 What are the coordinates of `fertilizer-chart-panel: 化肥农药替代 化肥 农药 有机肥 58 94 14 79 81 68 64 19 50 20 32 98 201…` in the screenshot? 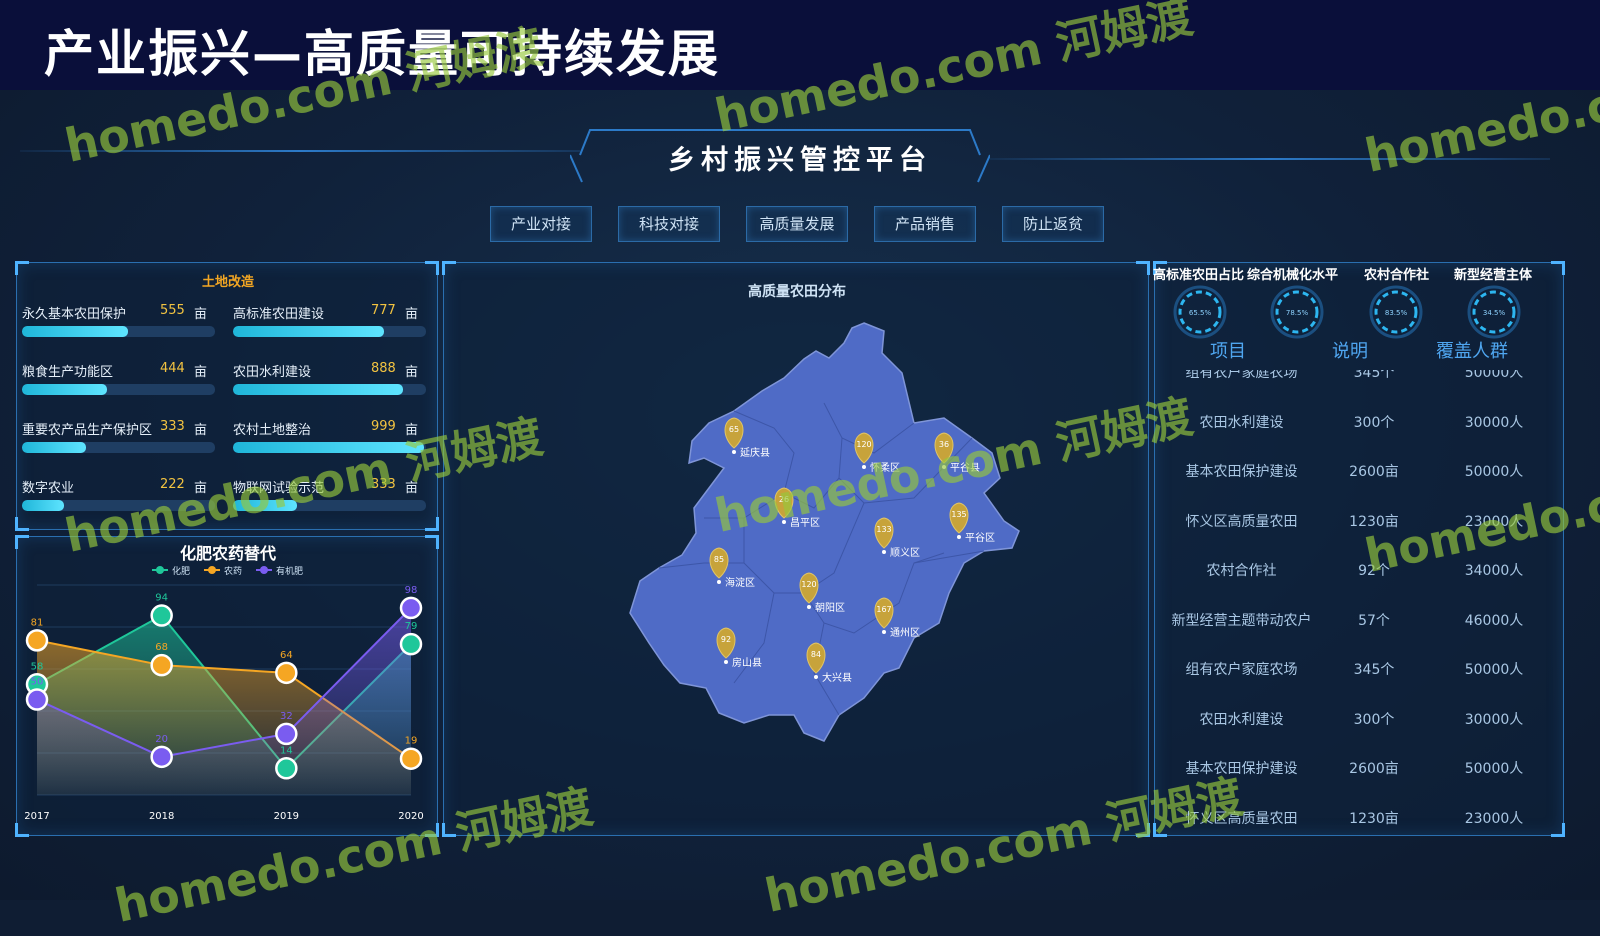 It's located at (227, 686).